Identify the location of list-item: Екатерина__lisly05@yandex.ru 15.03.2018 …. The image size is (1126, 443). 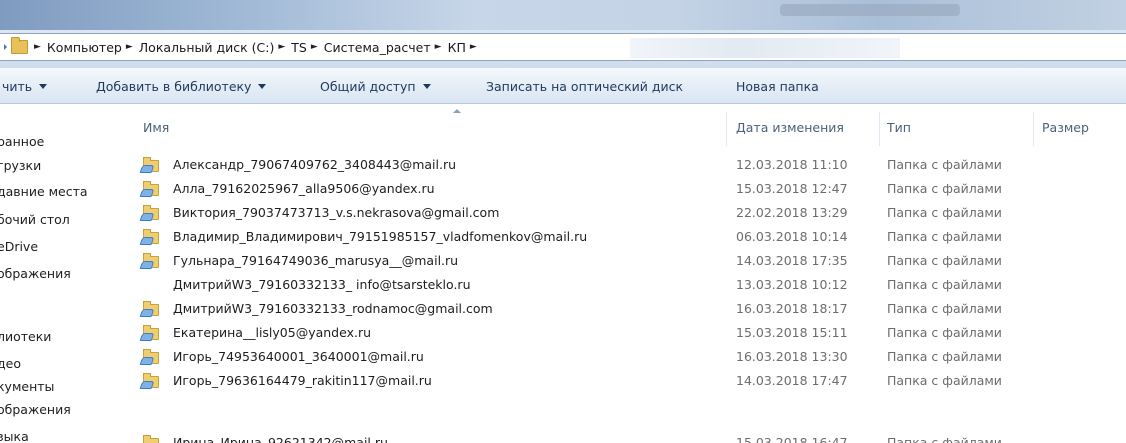
(626, 333).